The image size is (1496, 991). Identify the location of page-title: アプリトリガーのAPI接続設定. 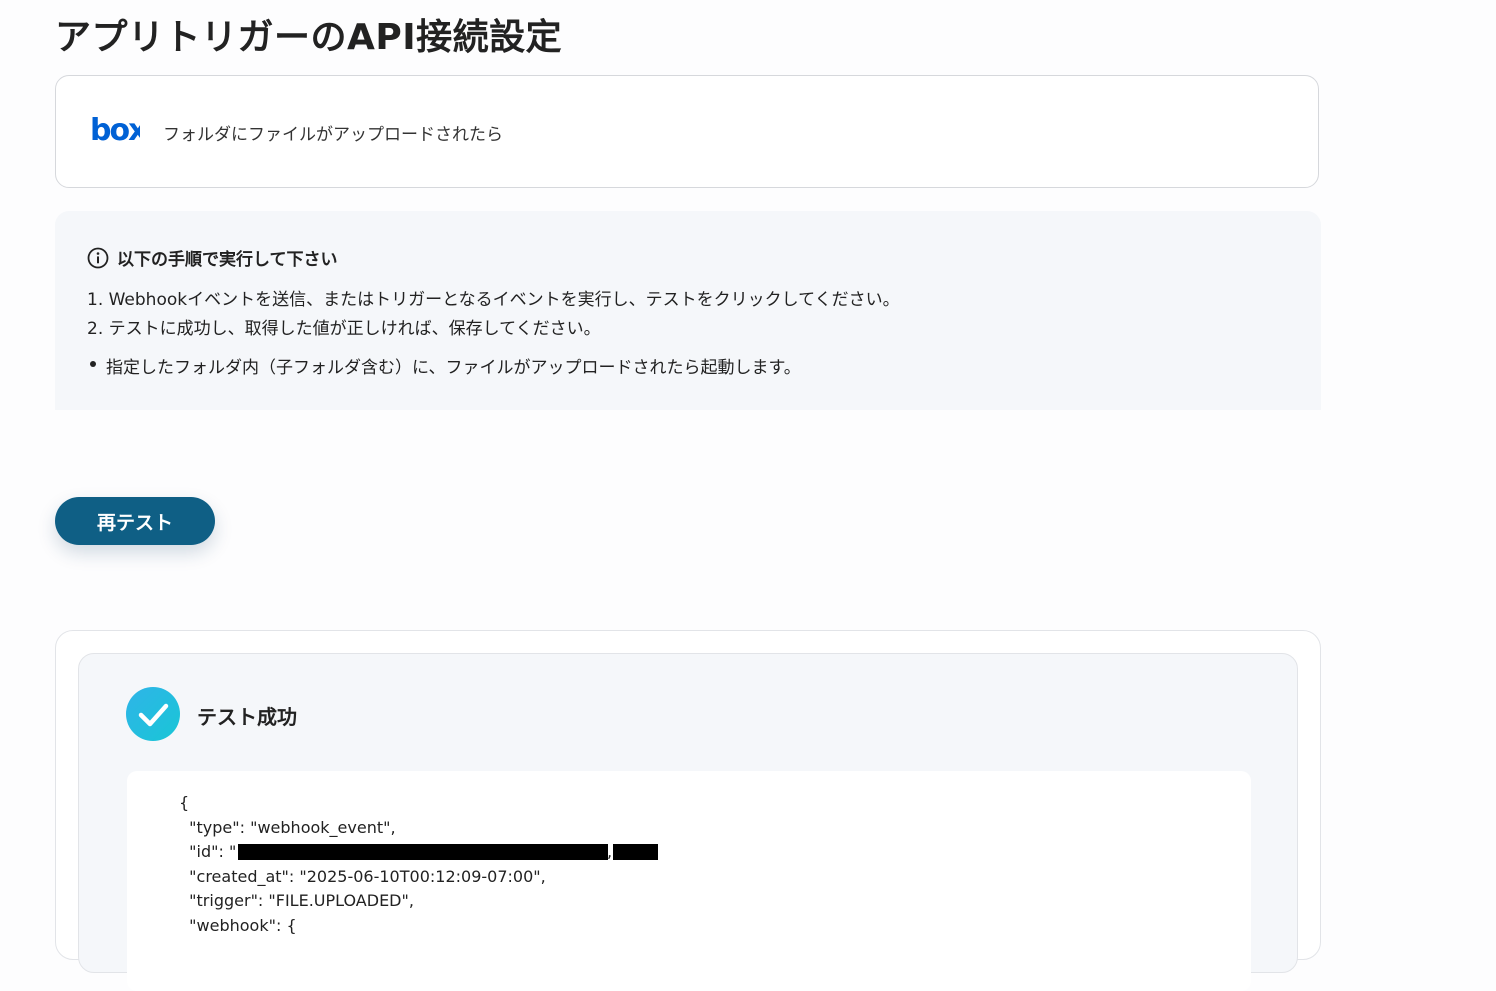
(309, 37).